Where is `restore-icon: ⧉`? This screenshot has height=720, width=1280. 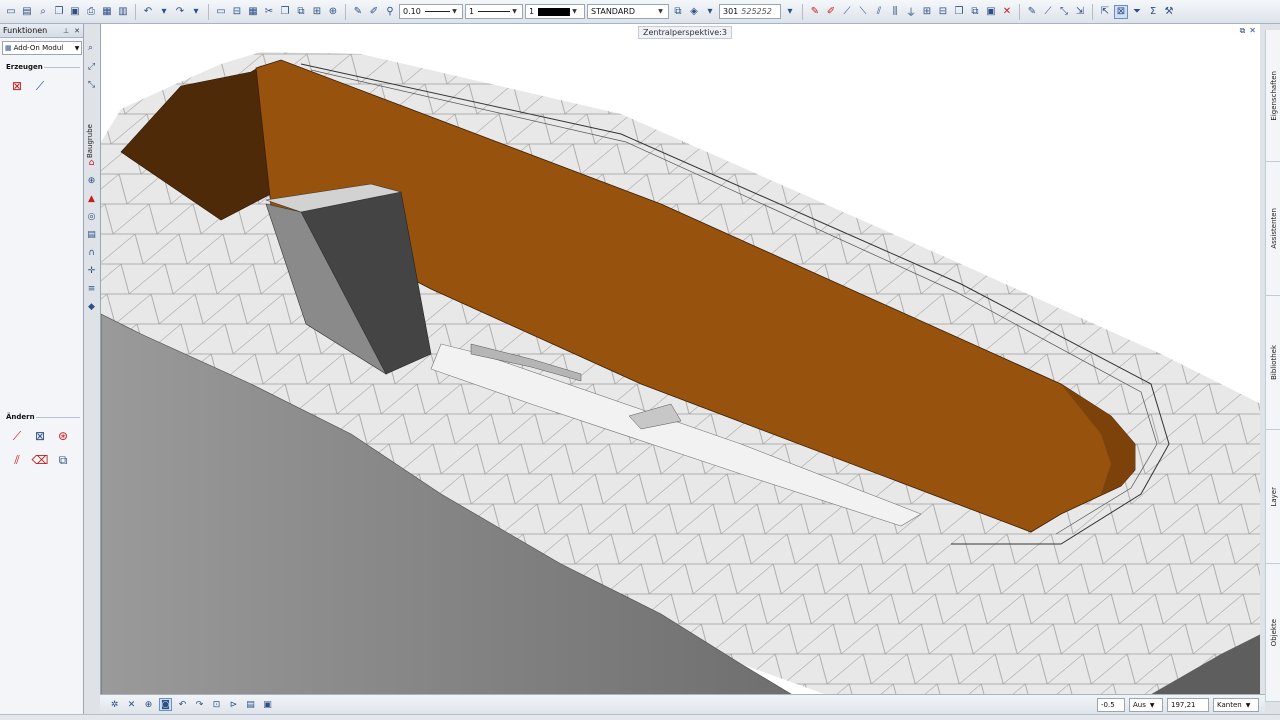
restore-icon: ⧉ is located at coordinates (1243, 31).